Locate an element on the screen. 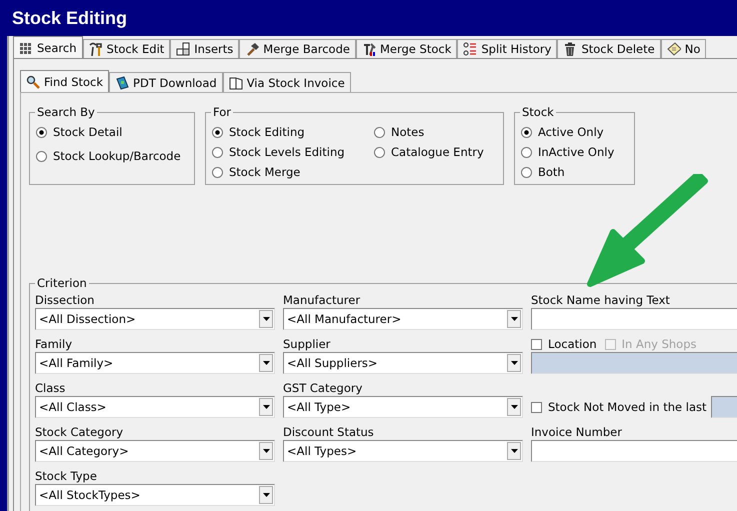 Image resolution: width=737 pixels, height=511 pixels. tab: Merge Barcode is located at coordinates (297, 48).